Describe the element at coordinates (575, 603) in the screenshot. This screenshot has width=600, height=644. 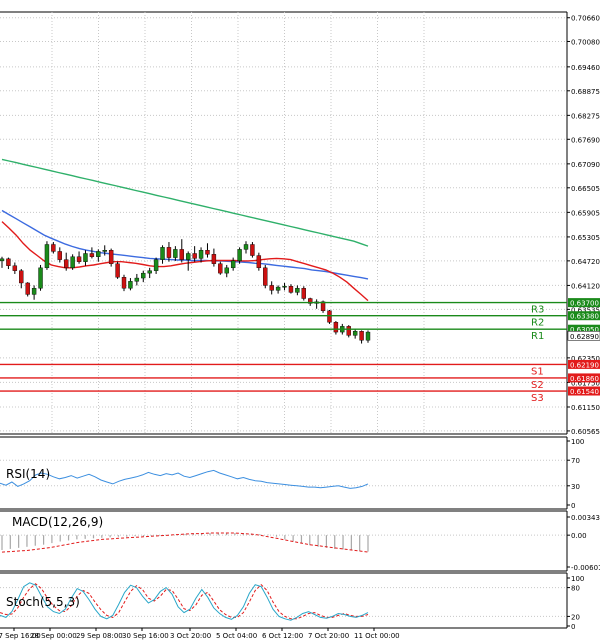
I see `stoch-y-axis: 100 80 20 0` at that location.